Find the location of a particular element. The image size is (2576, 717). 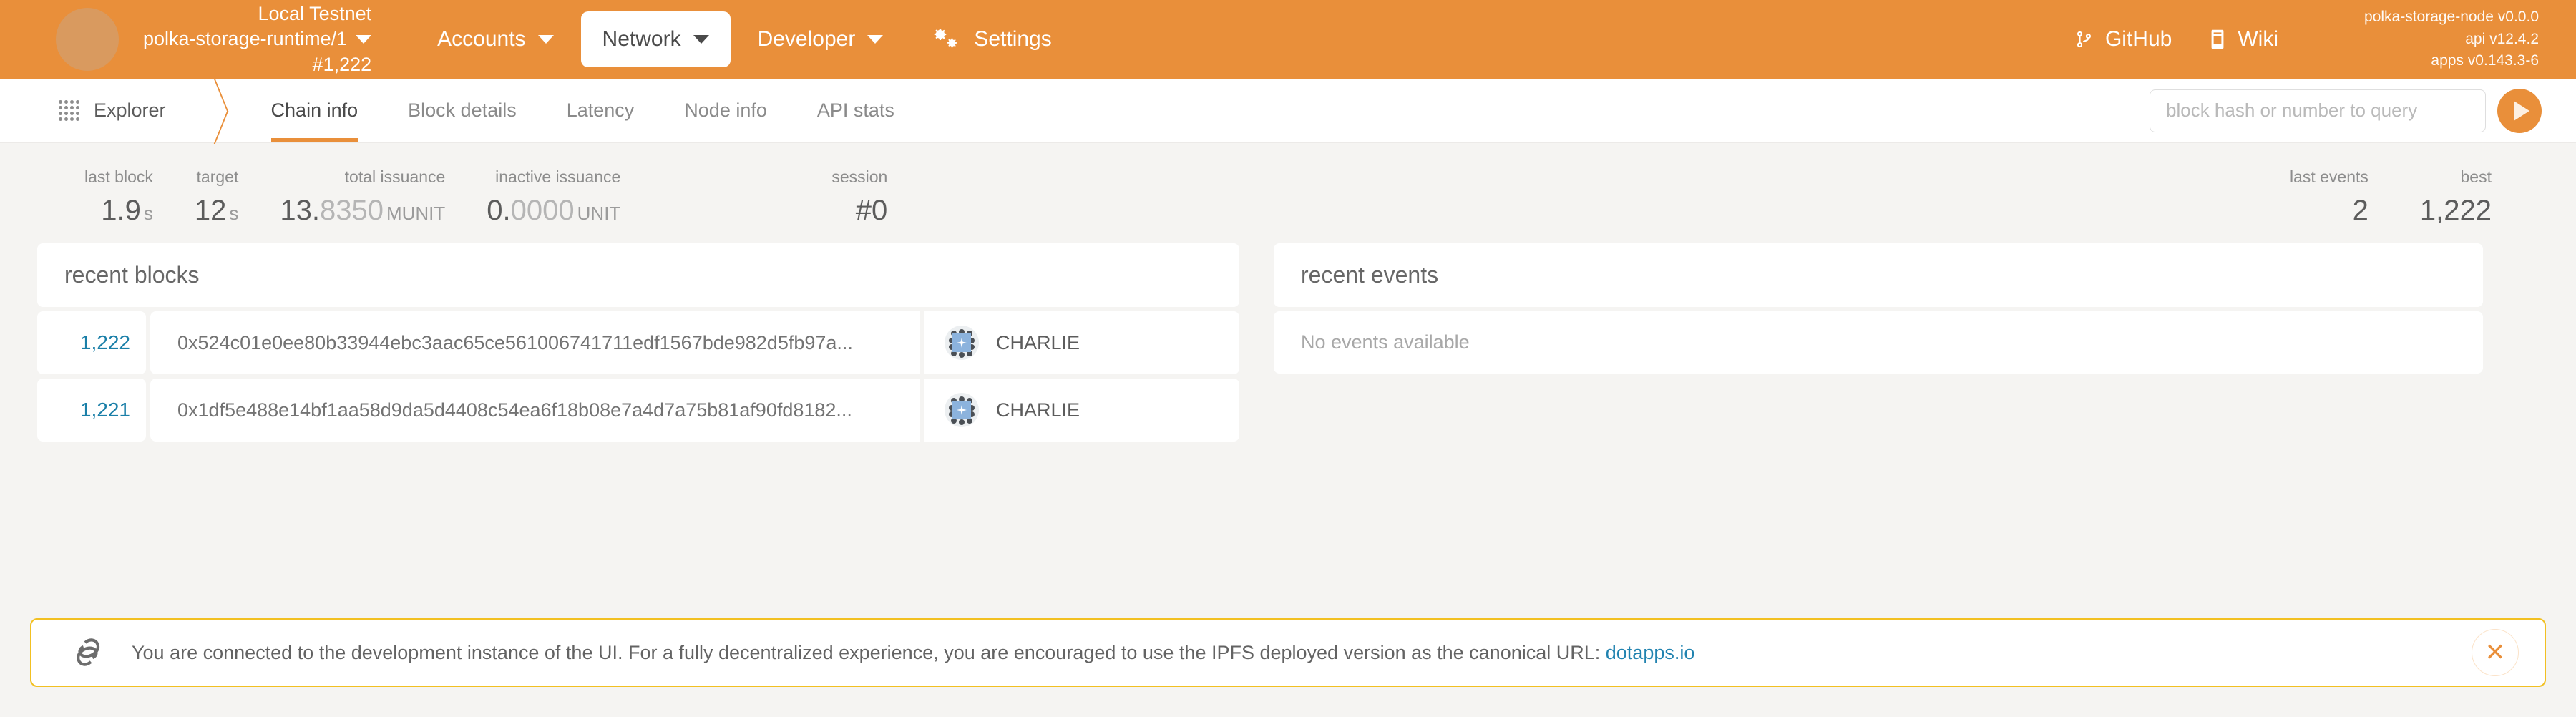

breadcrumb-label: Explorer is located at coordinates (130, 110).